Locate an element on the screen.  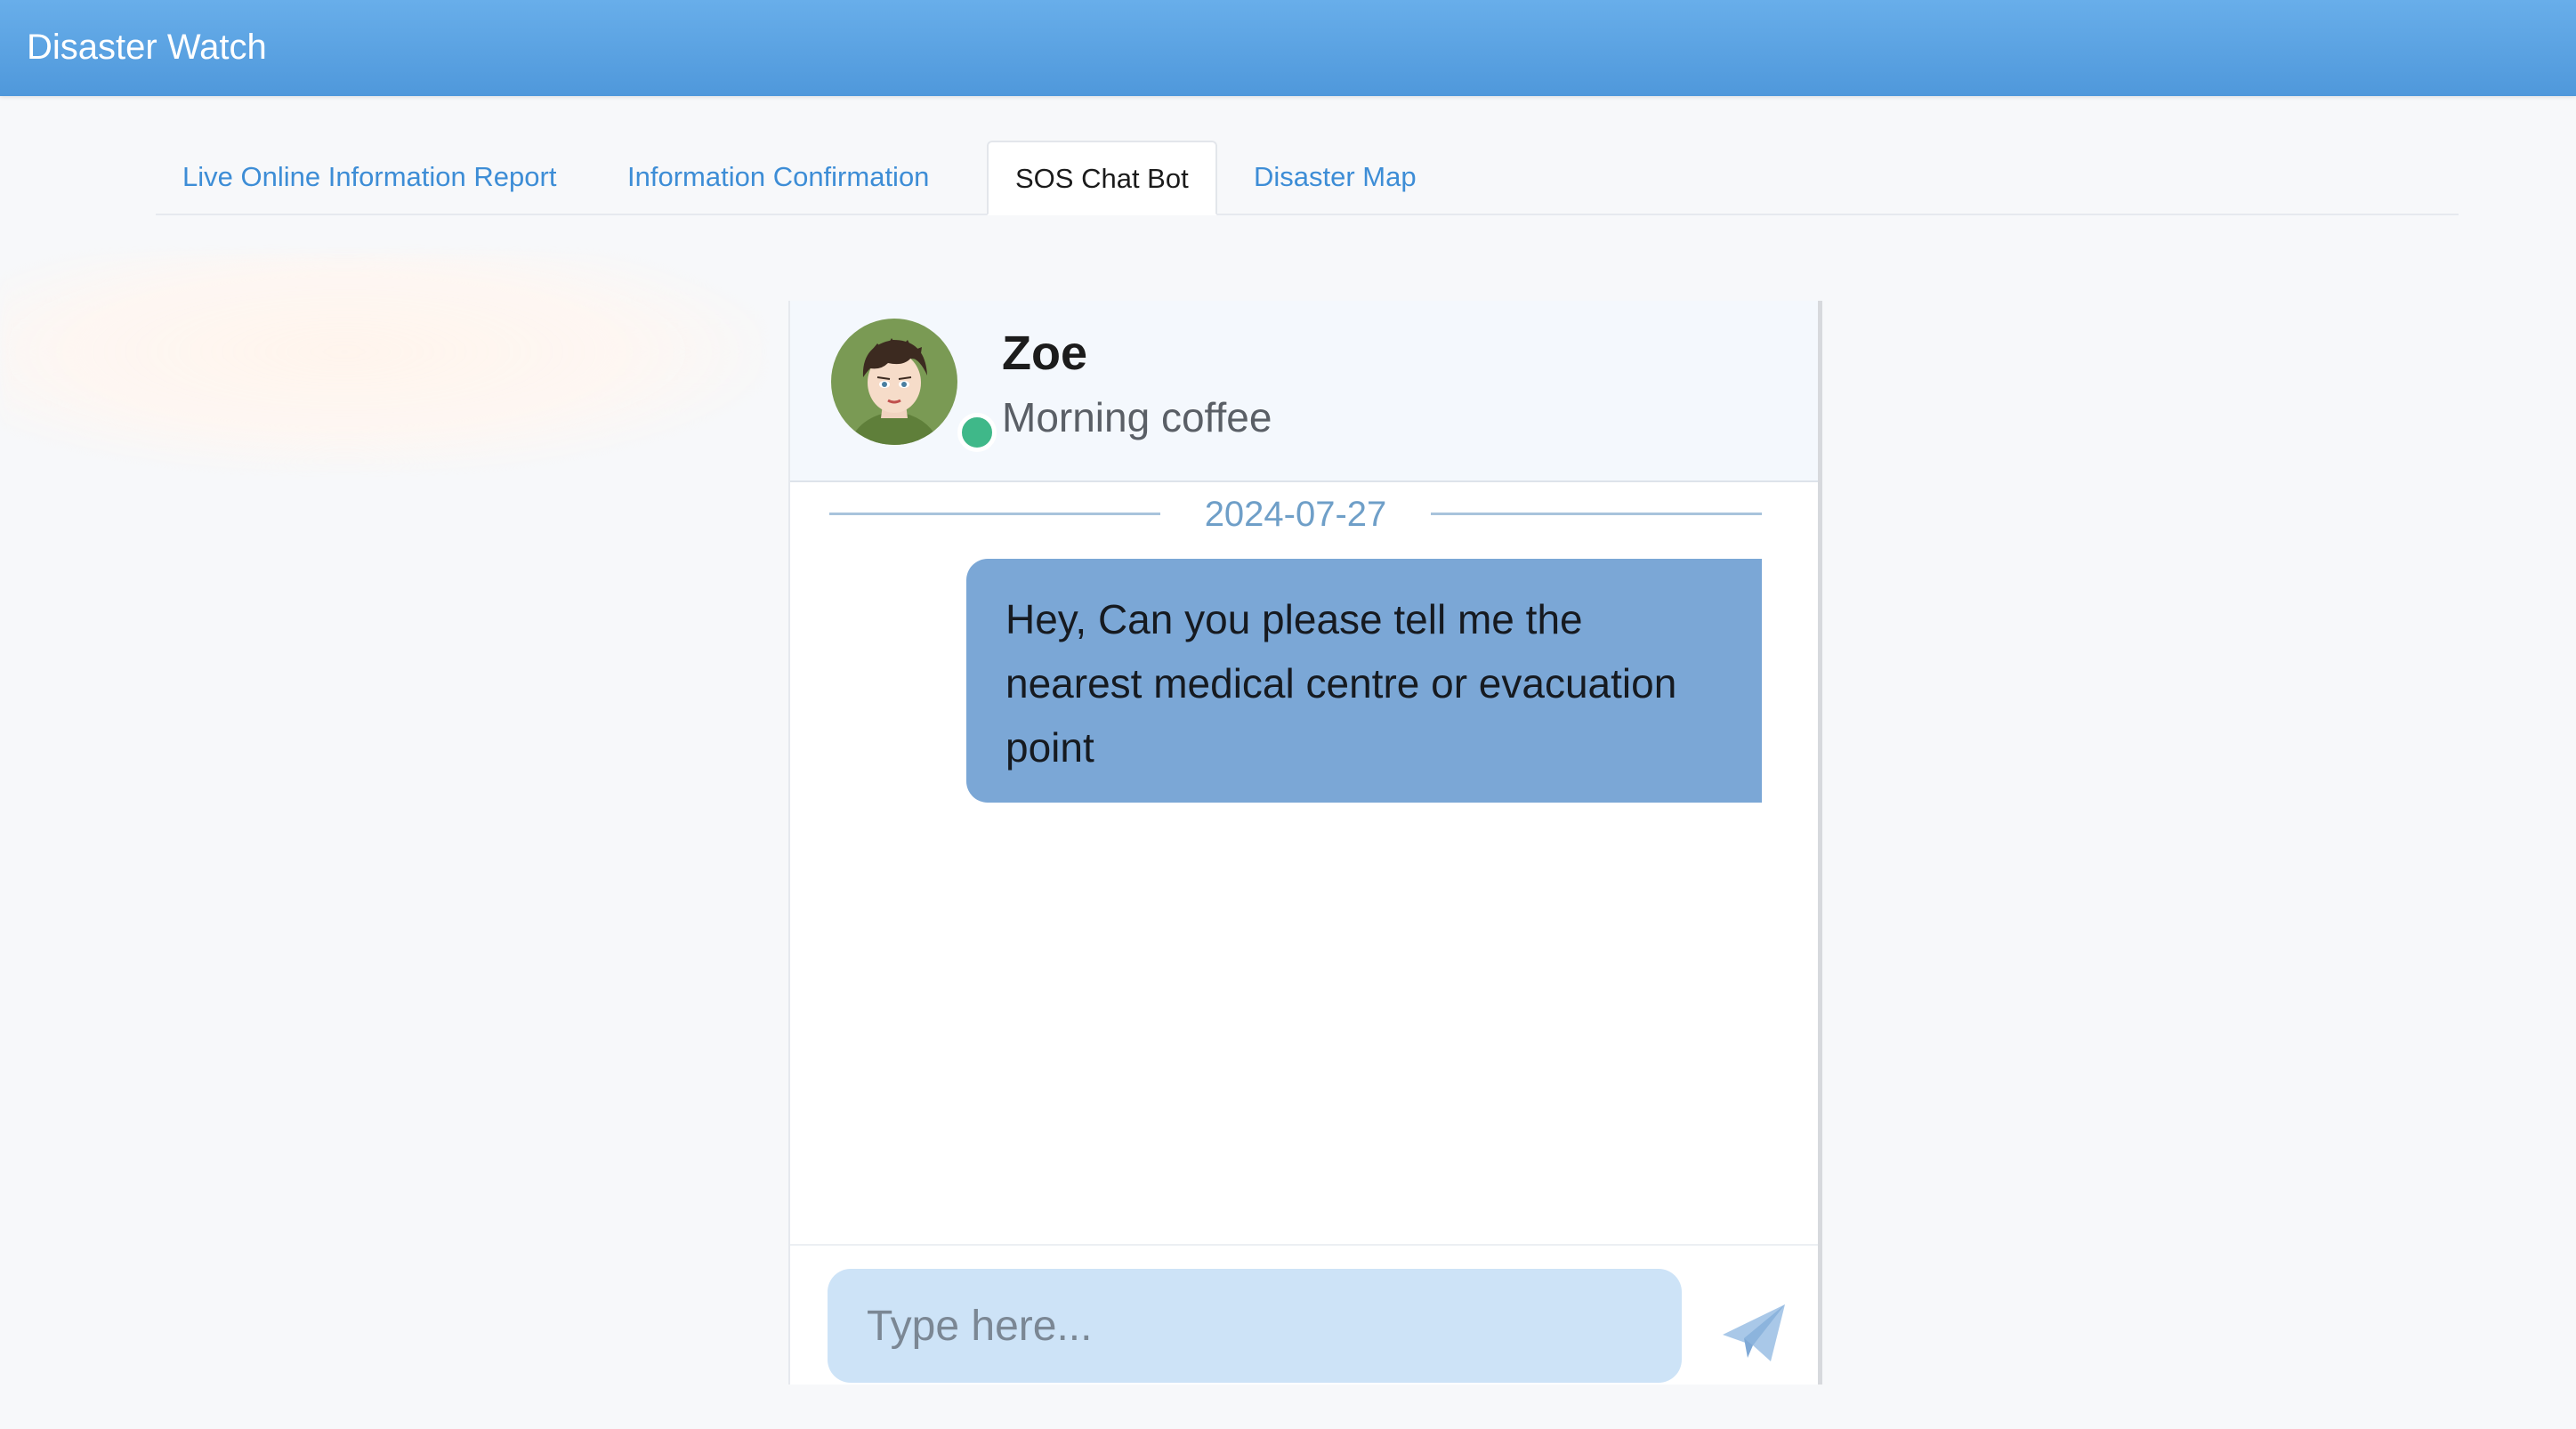
send-button is located at coordinates (1754, 1333).